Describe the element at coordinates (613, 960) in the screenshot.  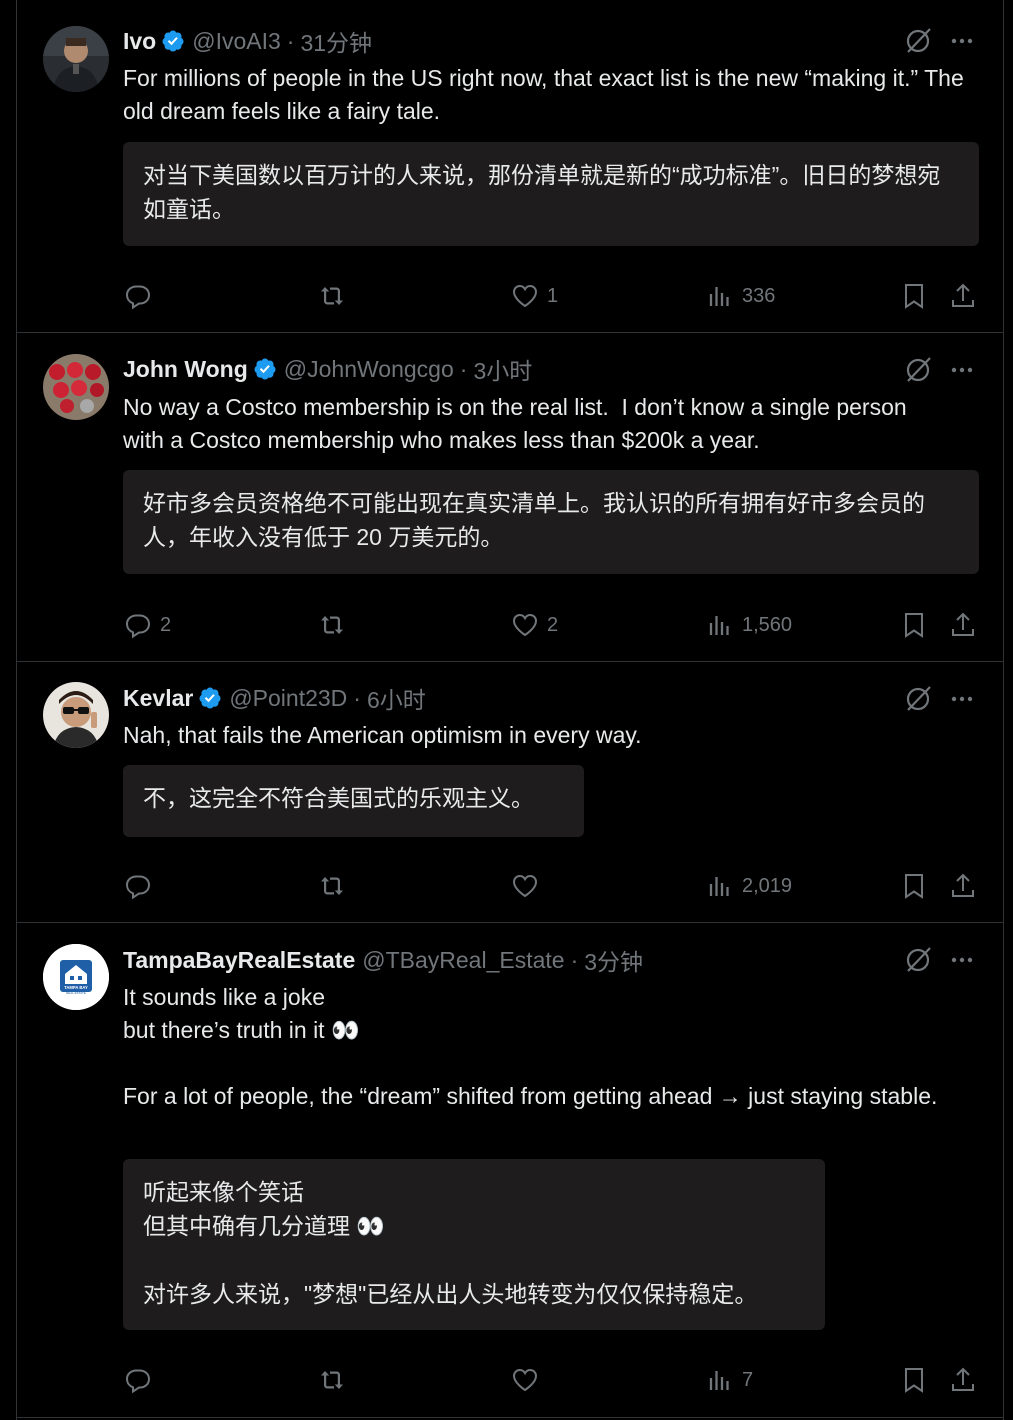
I see `timestamp: 3分钟` at that location.